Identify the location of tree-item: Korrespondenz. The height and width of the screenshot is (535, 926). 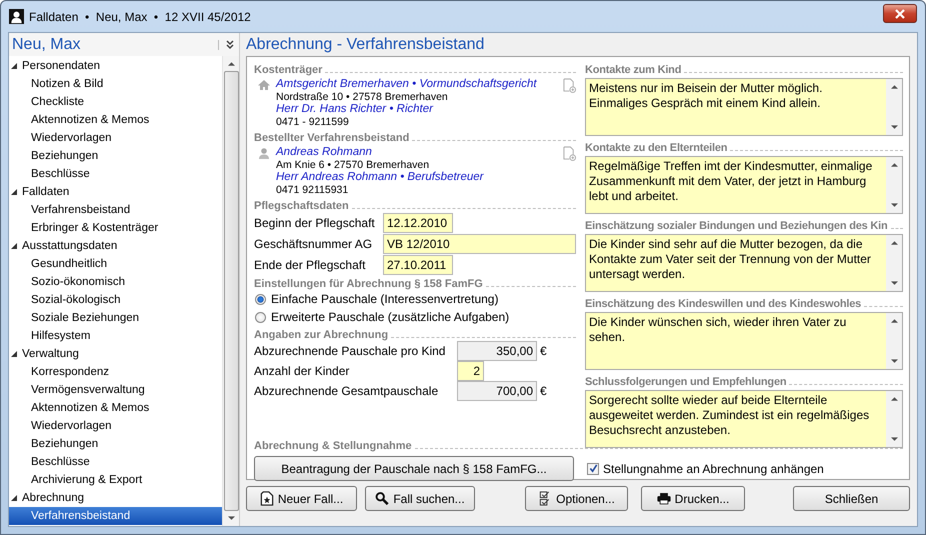
(115, 372).